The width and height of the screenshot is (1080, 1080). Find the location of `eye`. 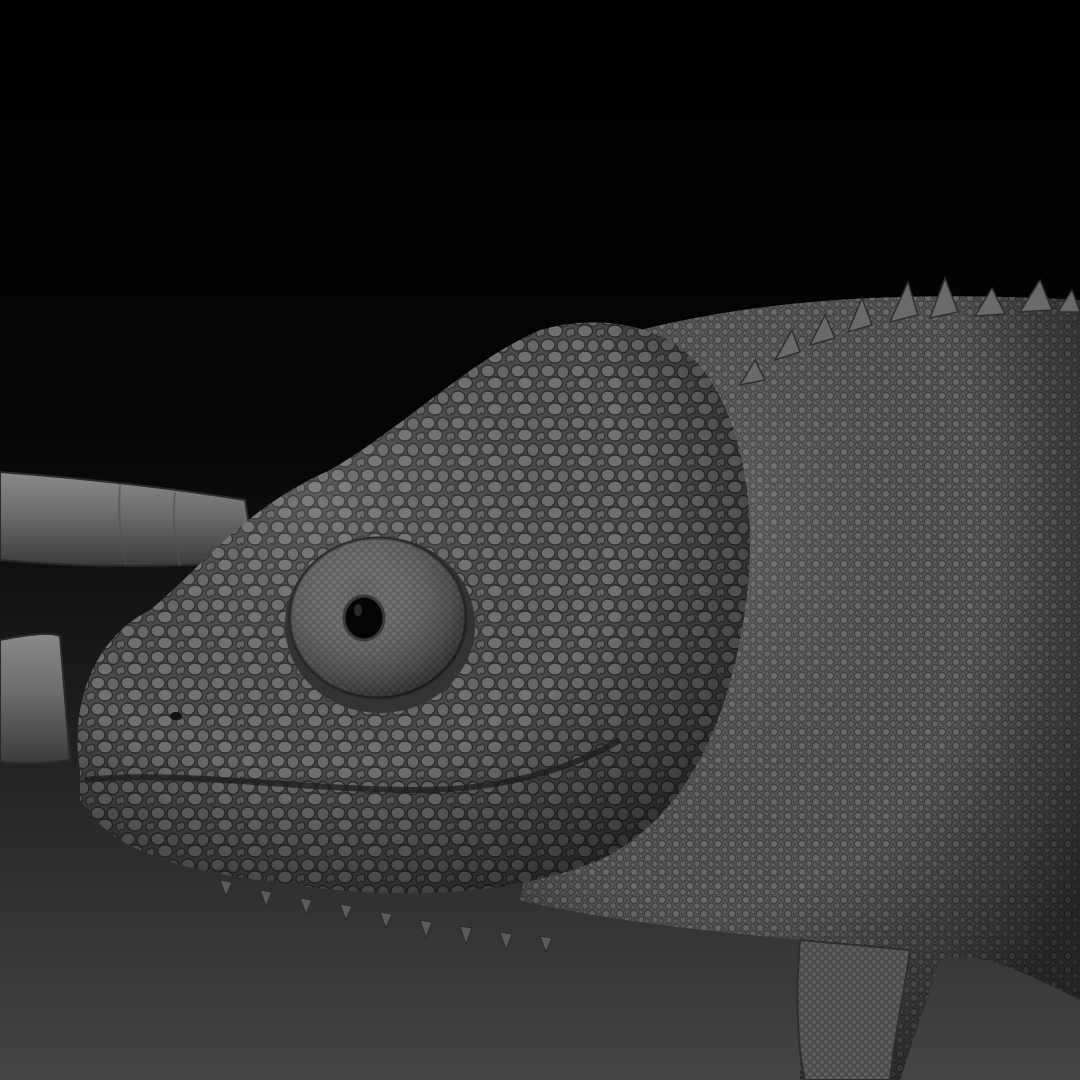

eye is located at coordinates (380, 624).